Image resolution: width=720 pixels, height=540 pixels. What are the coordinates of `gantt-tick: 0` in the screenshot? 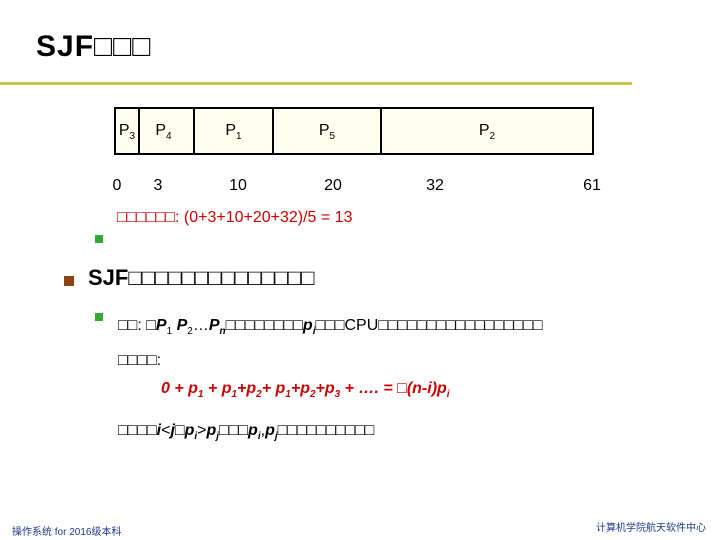 It's located at (117, 185).